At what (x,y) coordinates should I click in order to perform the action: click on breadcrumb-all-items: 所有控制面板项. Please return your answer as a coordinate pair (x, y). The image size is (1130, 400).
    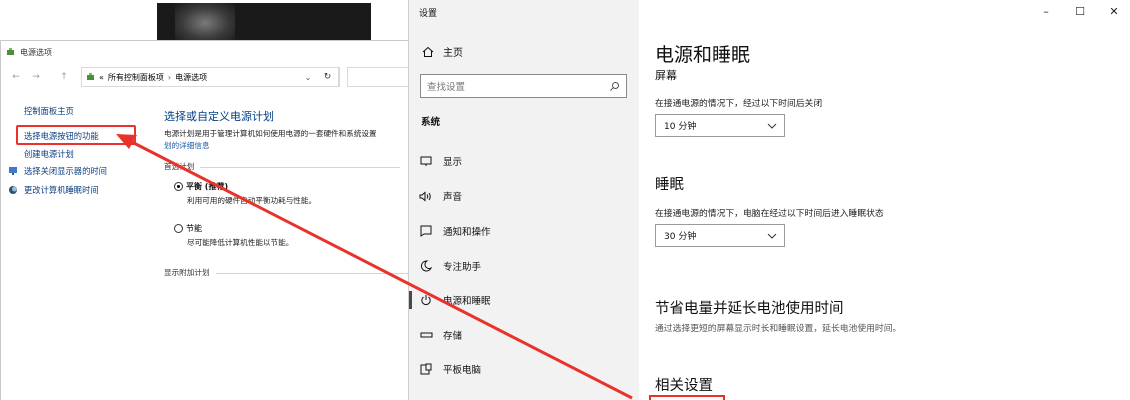
    Looking at the image, I should click on (136, 77).